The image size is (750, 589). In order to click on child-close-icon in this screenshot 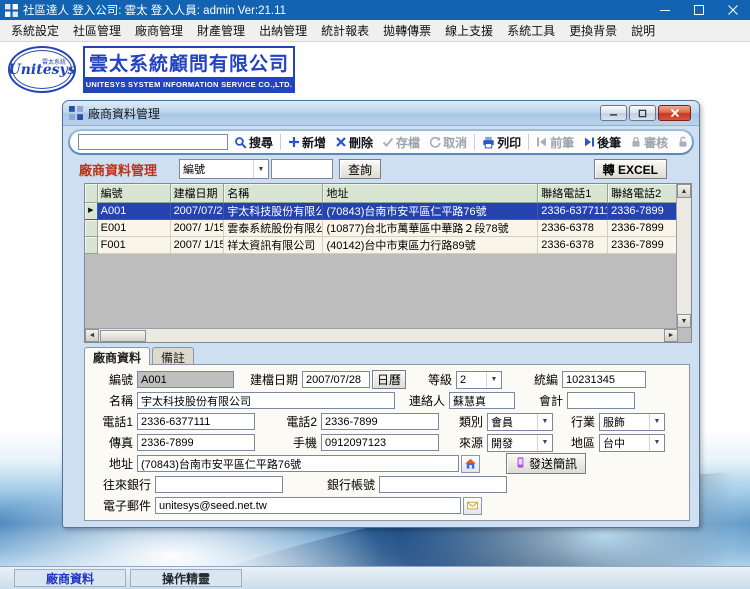, I will do `click(674, 113)`.